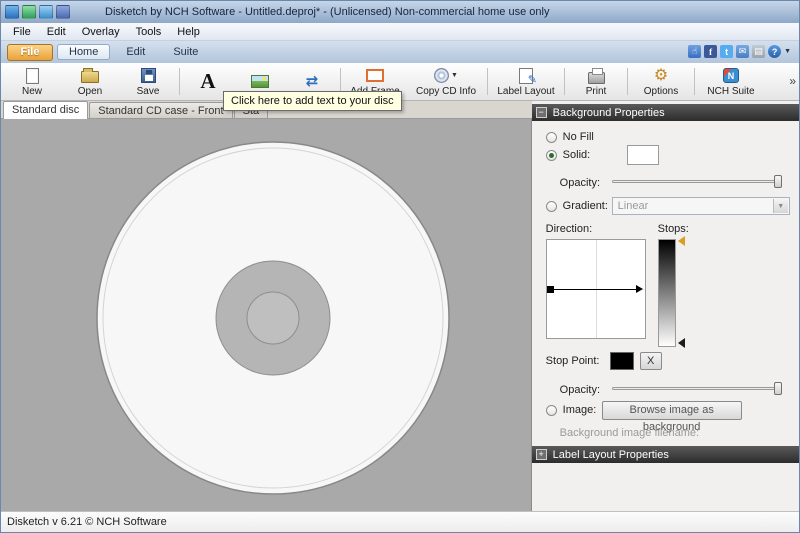 Image resolution: width=800 pixels, height=533 pixels. I want to click on solid-radio, so click(551, 155).